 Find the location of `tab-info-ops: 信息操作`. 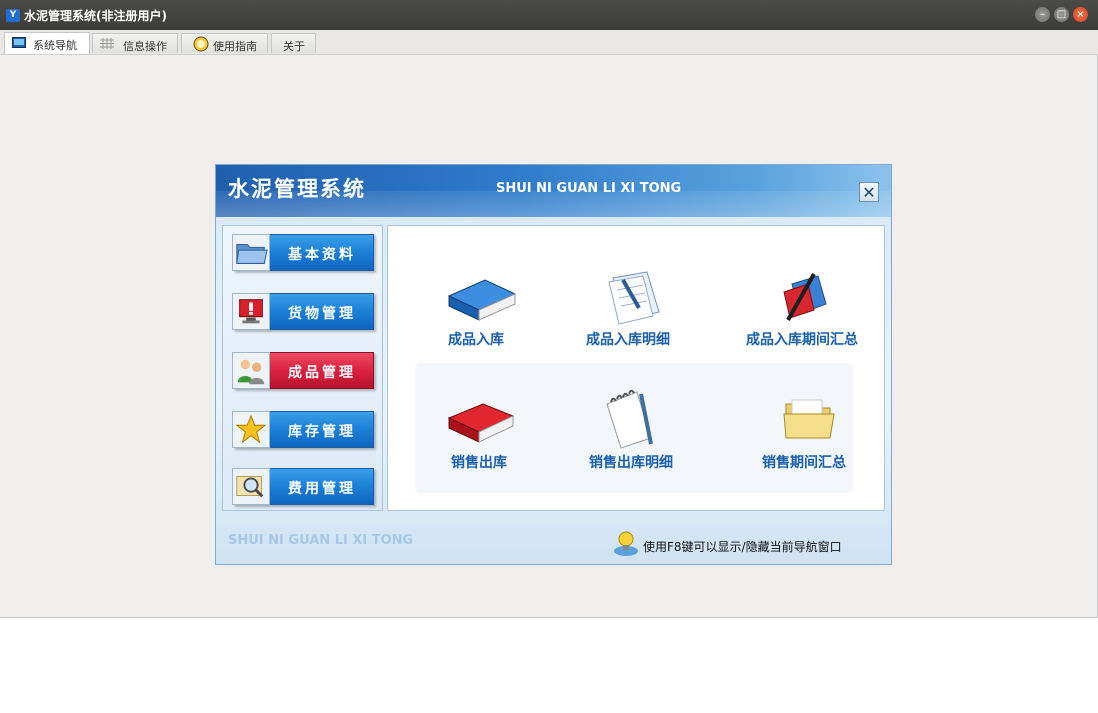

tab-info-ops: 信息操作 is located at coordinates (135, 43).